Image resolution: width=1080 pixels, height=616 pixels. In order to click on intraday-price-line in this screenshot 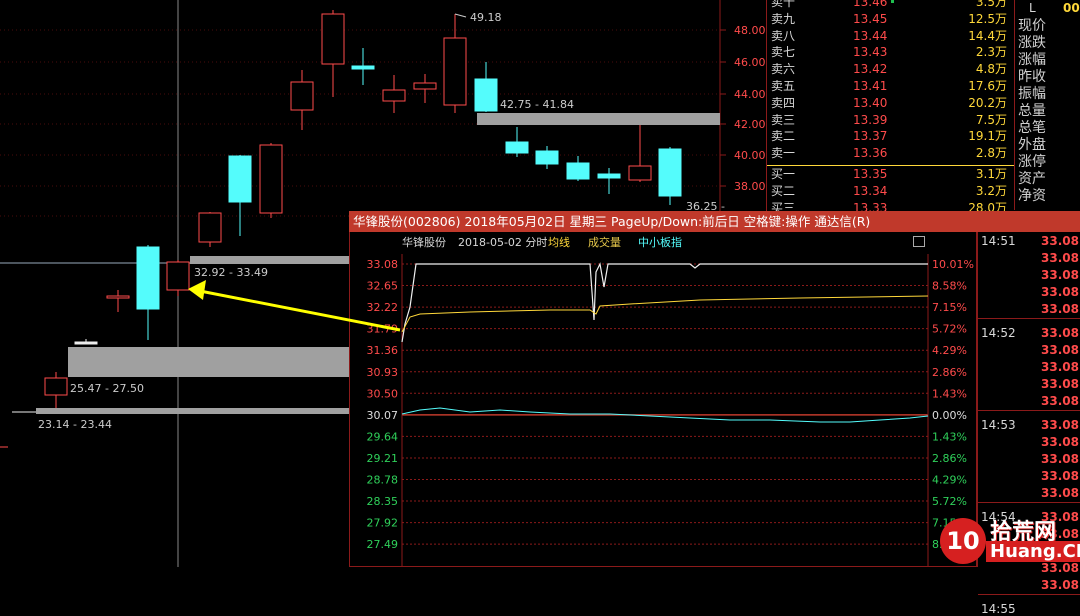, I will do `click(664, 302)`.